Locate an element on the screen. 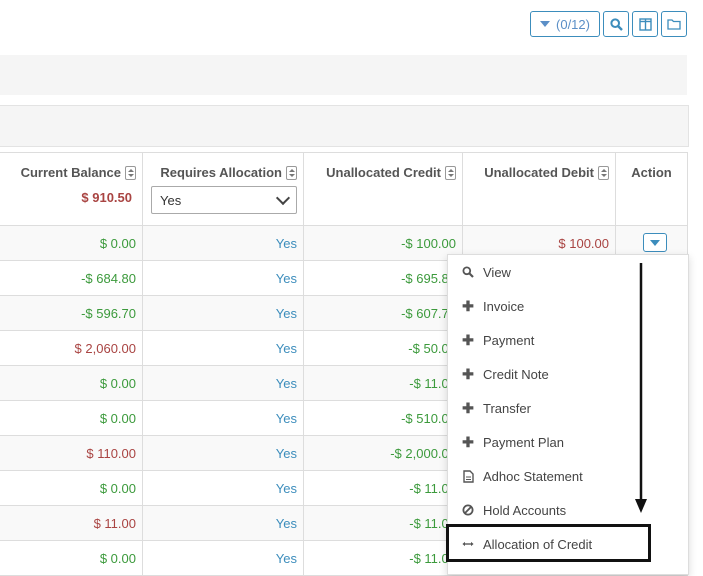  menu-item-label: View is located at coordinates (497, 272).